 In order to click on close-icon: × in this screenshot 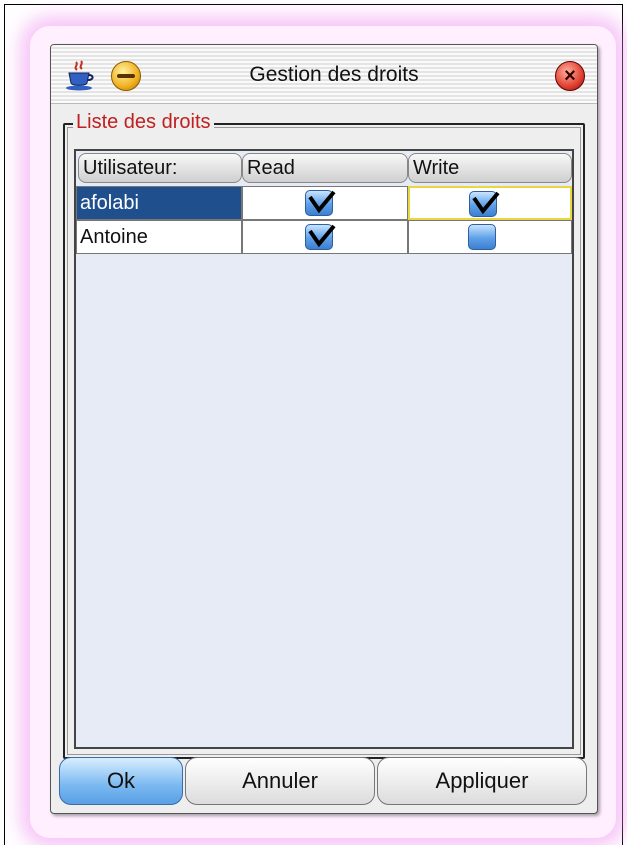, I will do `click(570, 76)`.